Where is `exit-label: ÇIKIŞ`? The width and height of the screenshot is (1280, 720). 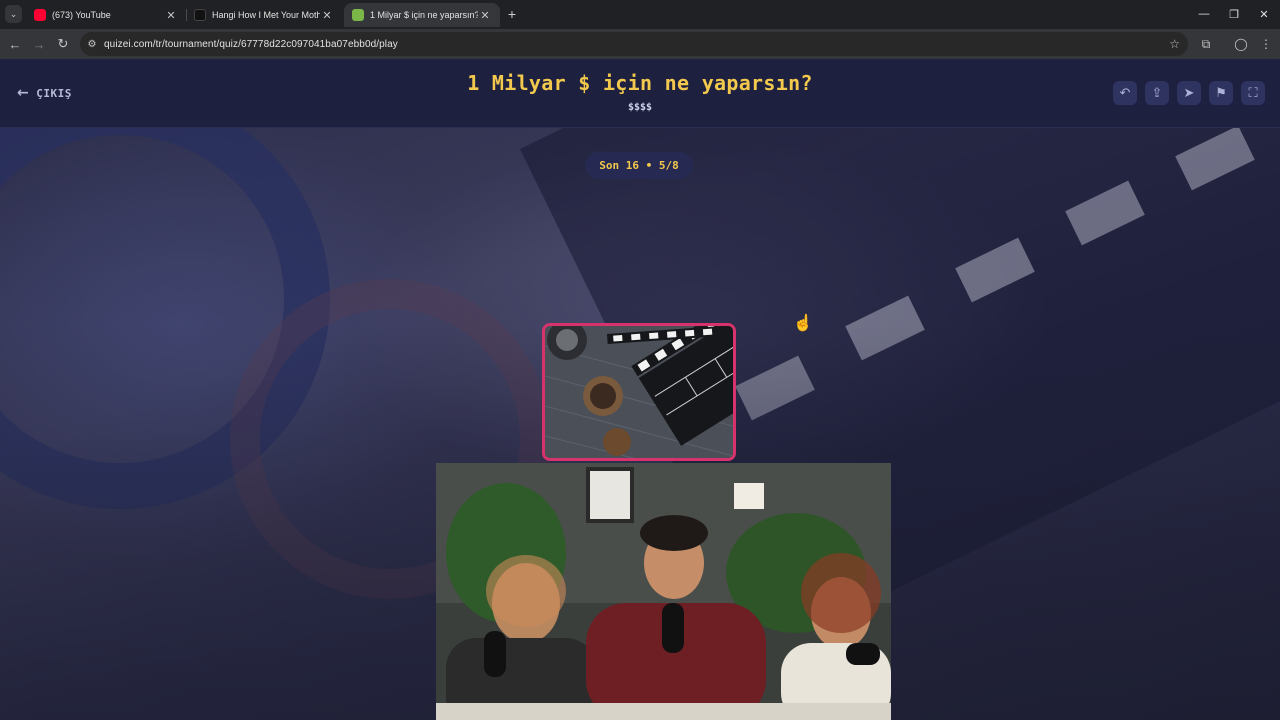
exit-label: ÇIKIŞ is located at coordinates (54, 93).